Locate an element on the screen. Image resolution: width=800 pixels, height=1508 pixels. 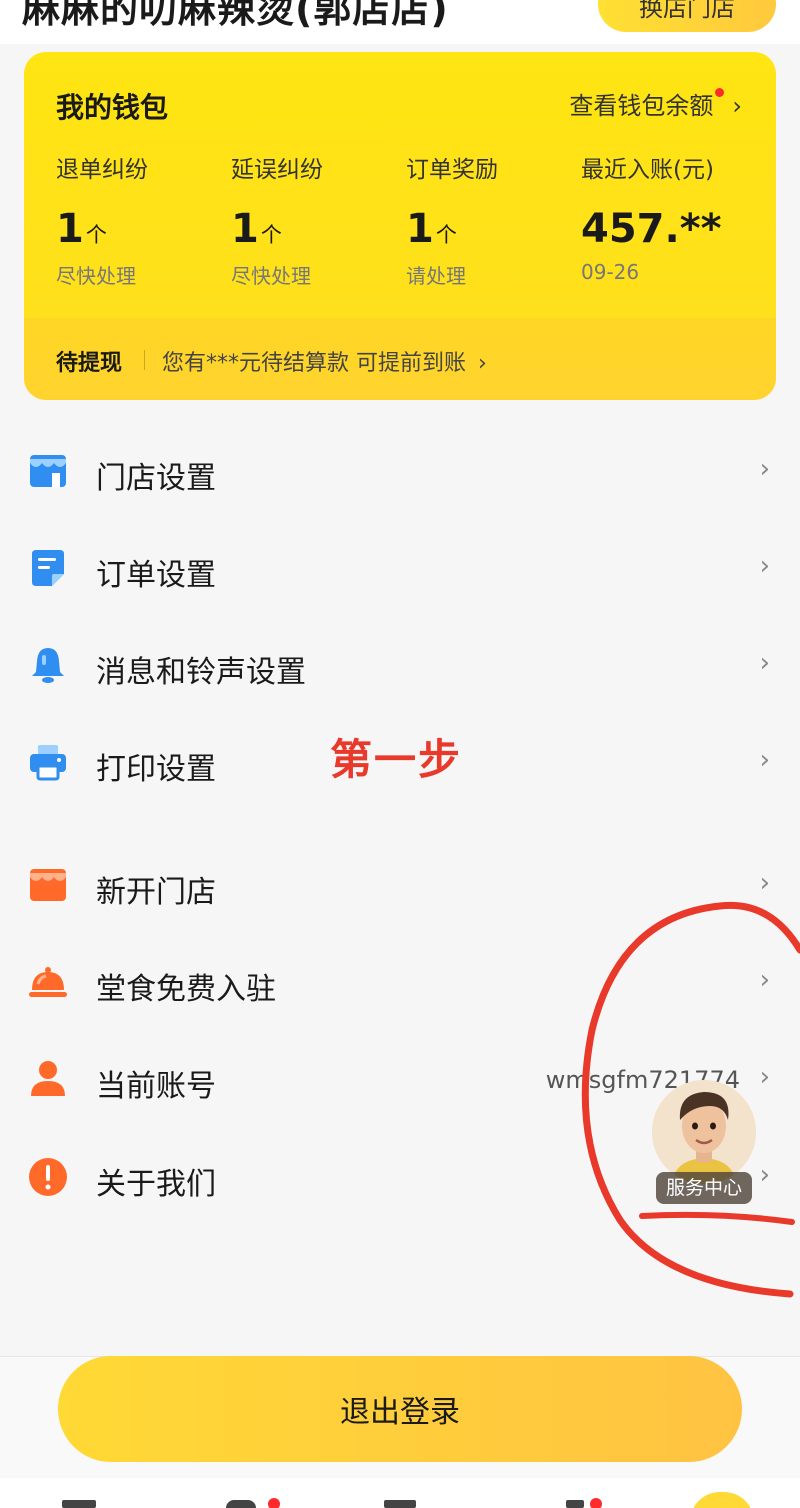
menu-label: 堂食免费入驻 is located at coordinates (186, 989).